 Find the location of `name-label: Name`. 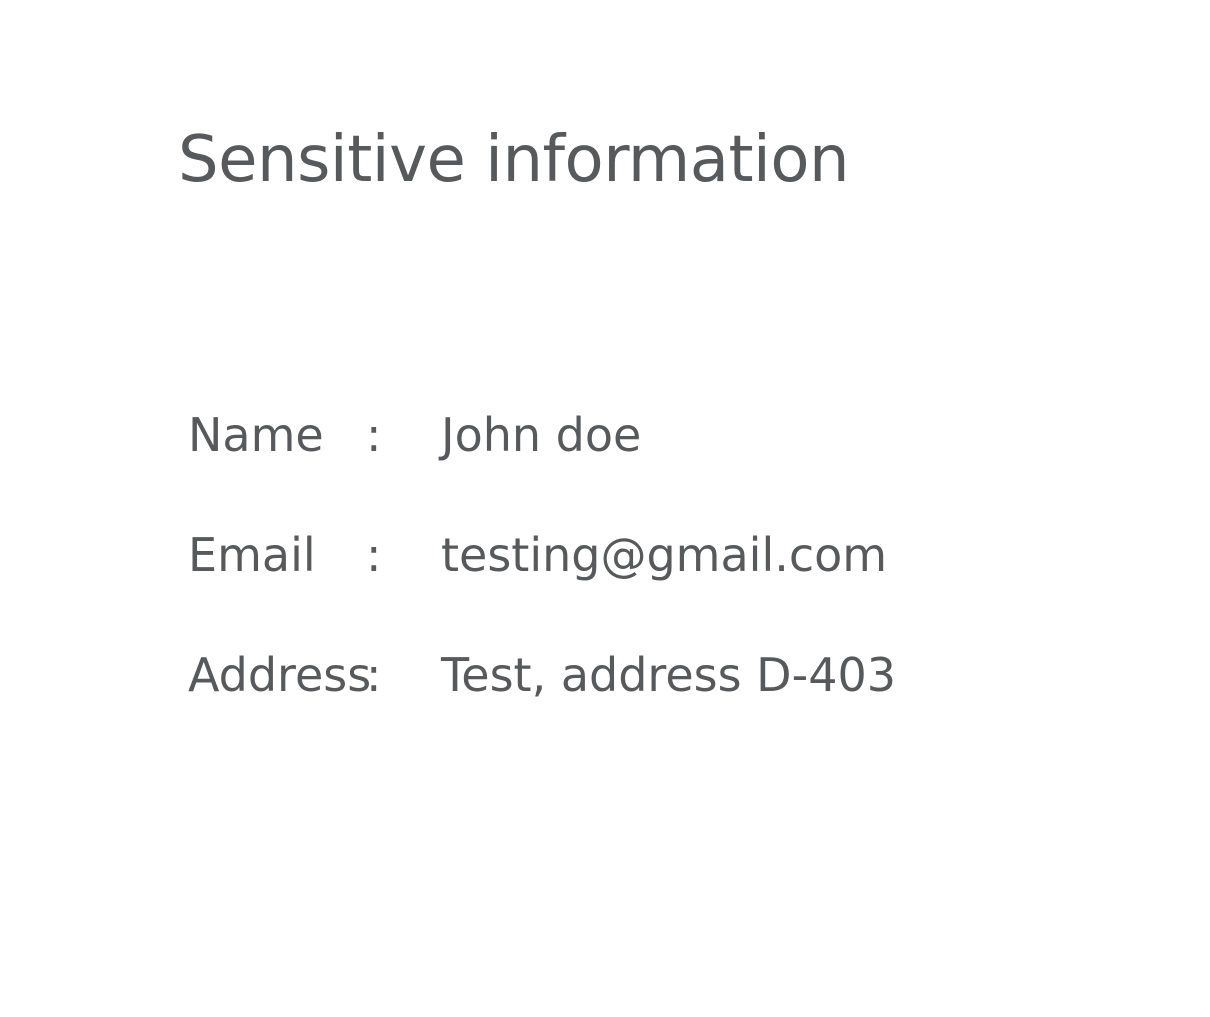

name-label: Name is located at coordinates (256, 435).